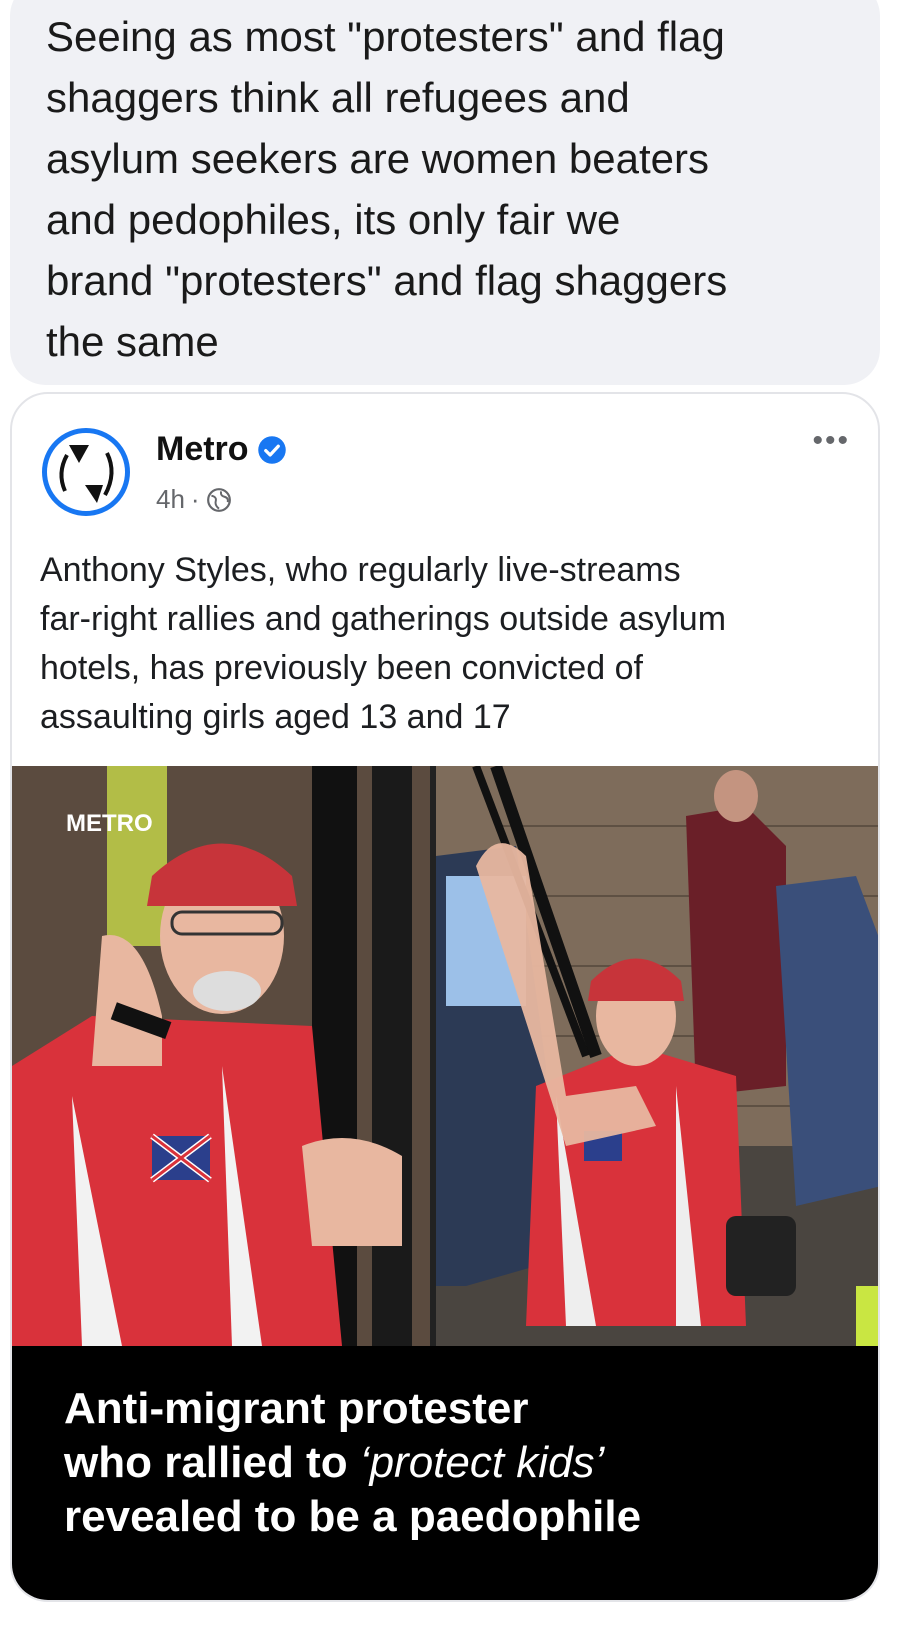 This screenshot has height=1640, width=916. What do you see at coordinates (170, 499) in the screenshot?
I see `post-timestamp: 4h` at bounding box center [170, 499].